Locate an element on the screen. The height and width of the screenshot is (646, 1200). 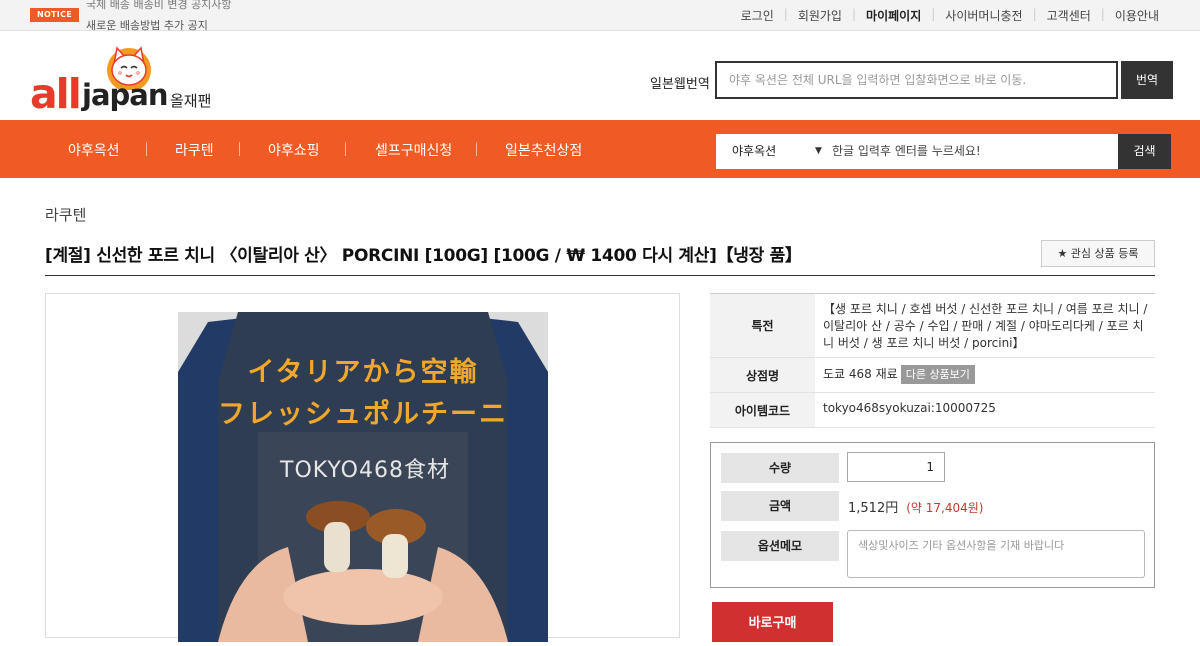
add-wishlist-button: ★ 관심 상품 등록 is located at coordinates (1098, 253).